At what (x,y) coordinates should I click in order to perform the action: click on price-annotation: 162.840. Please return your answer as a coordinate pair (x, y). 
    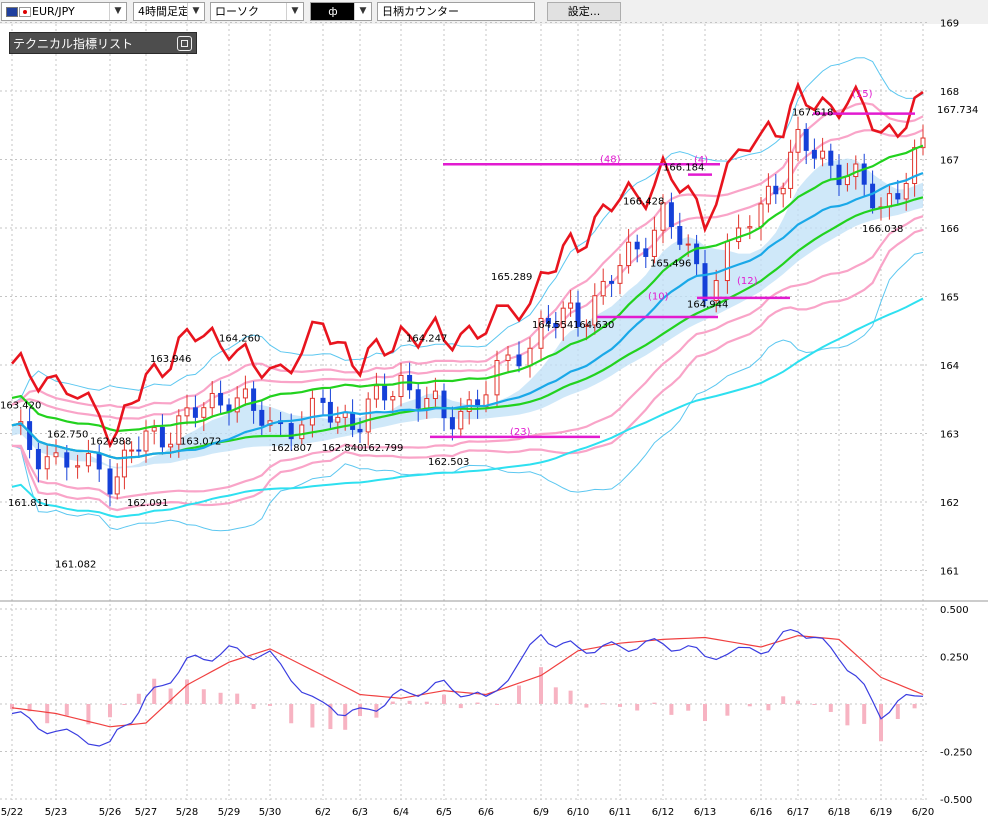
    Looking at the image, I should click on (342, 448).